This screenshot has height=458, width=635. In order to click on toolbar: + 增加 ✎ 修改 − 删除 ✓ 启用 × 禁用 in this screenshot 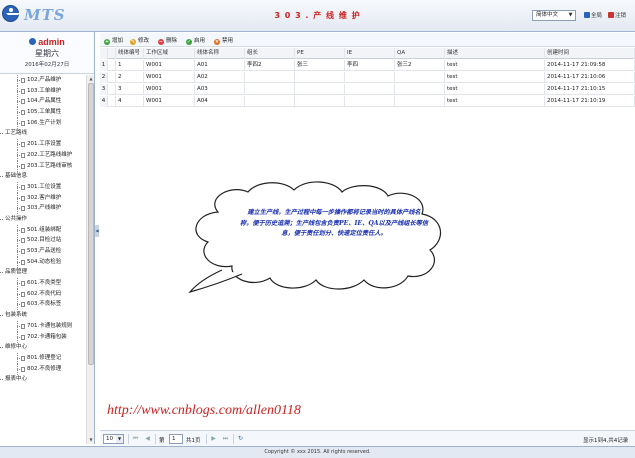, I will do `click(367, 40)`.